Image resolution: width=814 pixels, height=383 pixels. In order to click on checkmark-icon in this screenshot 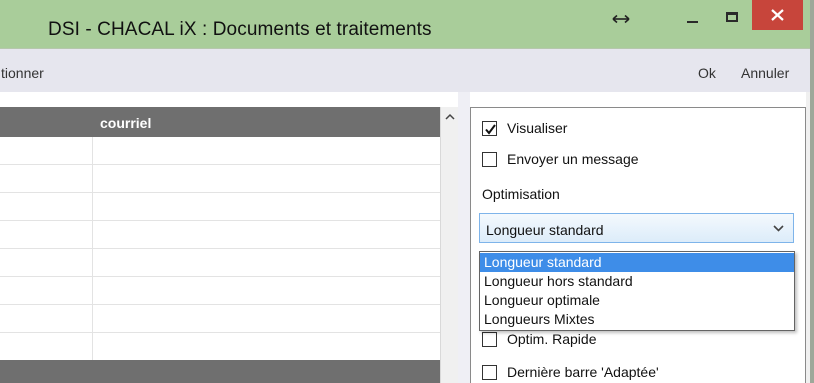, I will do `click(490, 129)`.